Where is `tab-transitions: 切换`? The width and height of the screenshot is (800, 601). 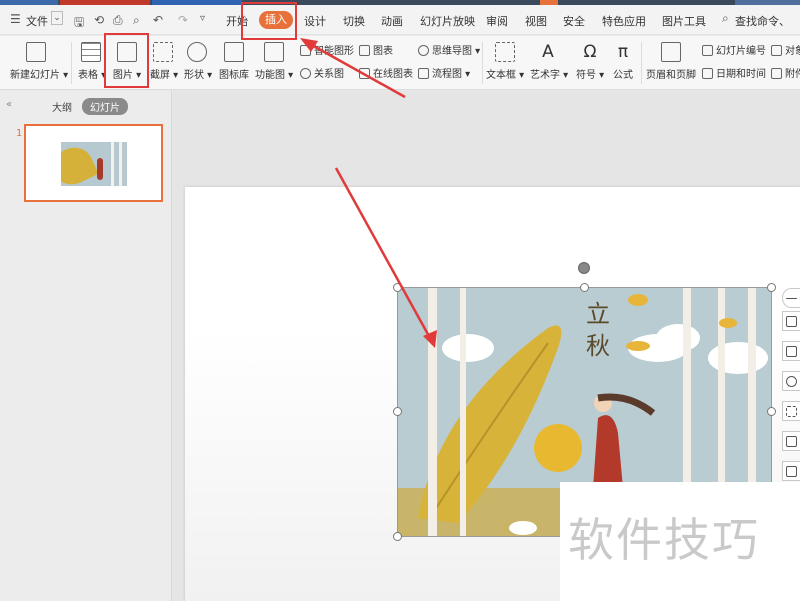
tab-transitions: 切换 is located at coordinates (354, 21).